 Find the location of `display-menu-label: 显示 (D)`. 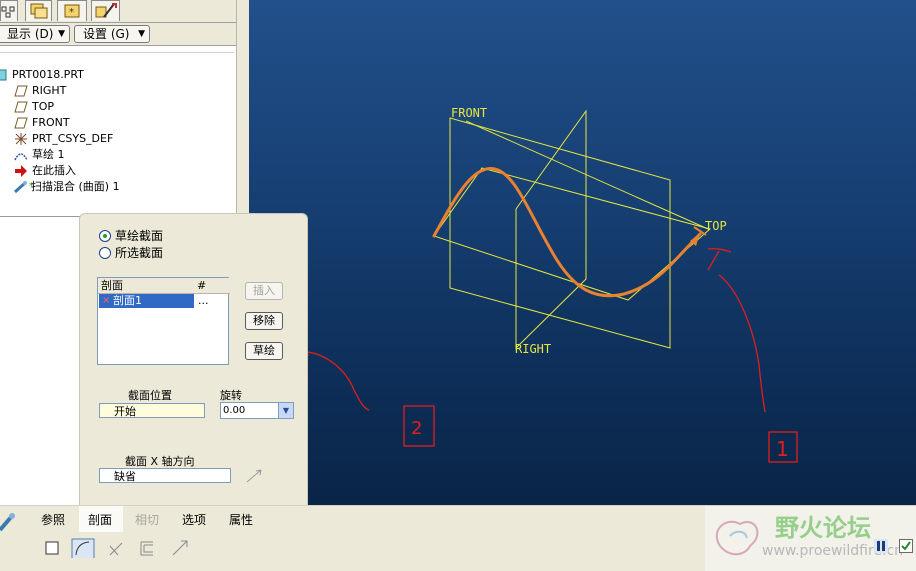

display-menu-label: 显示 (D) is located at coordinates (30, 34).